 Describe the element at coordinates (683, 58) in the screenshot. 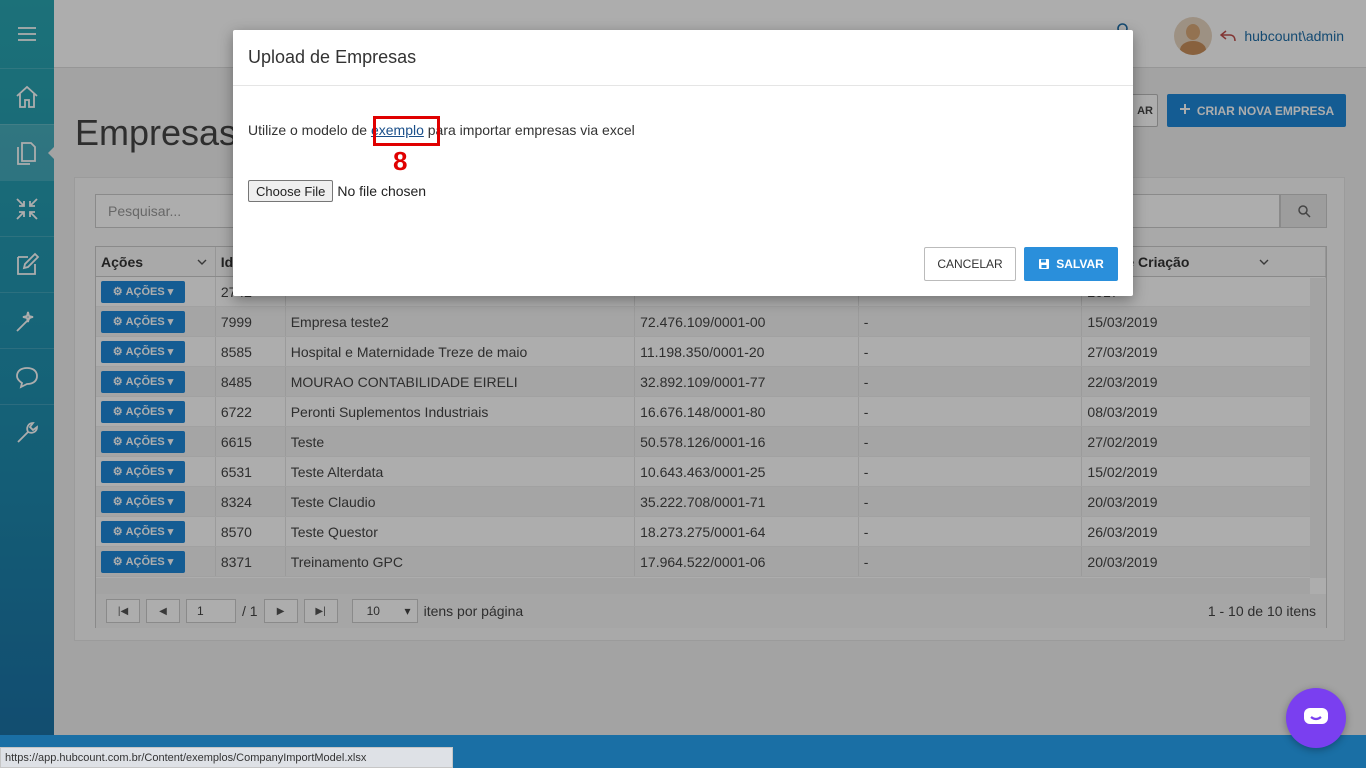

I see `modal-title: Upload de Empresas` at that location.